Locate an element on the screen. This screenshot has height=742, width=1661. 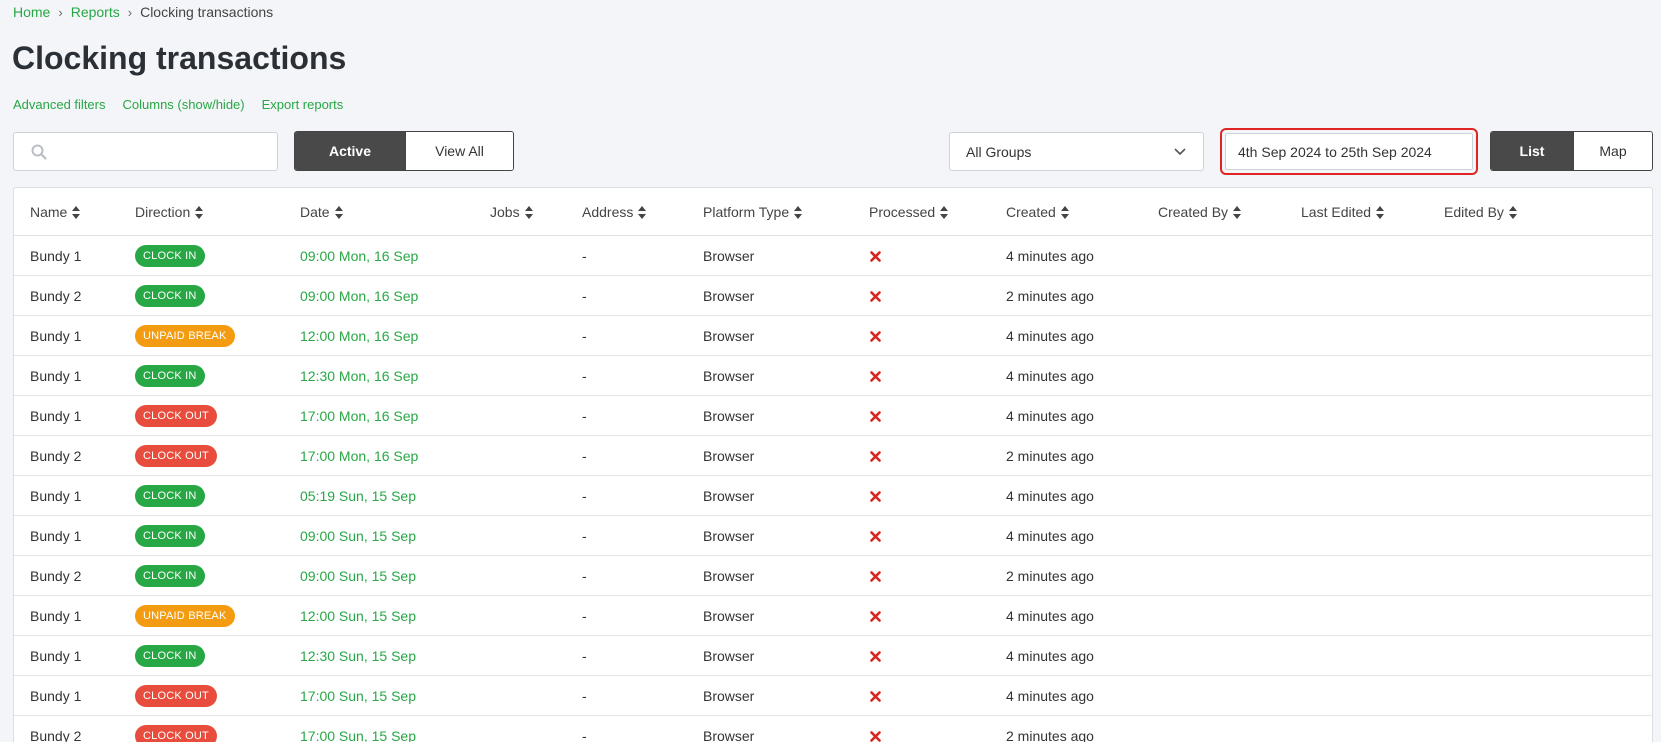
column-header-processed: Processed is located at coordinates (909, 212).